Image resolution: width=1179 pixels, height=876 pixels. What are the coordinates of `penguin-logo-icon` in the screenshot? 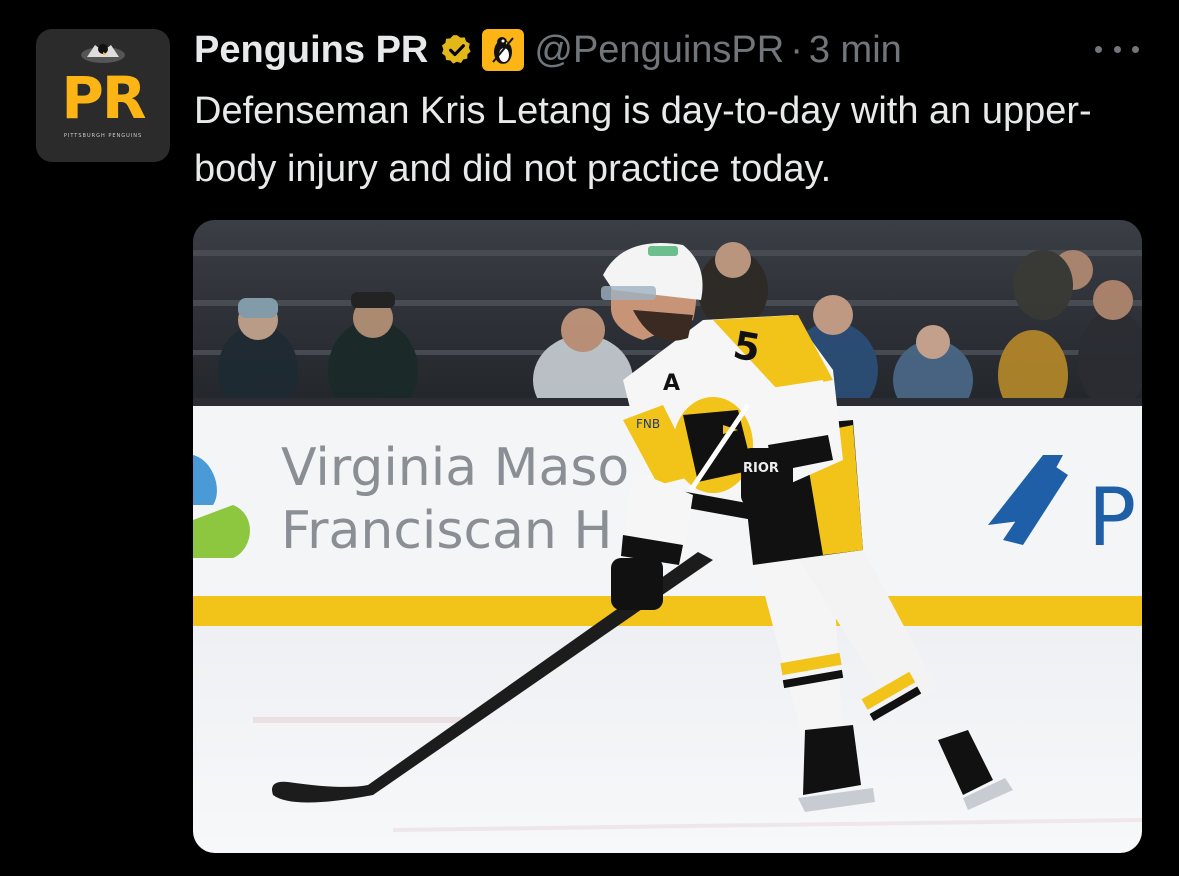 It's located at (503, 50).